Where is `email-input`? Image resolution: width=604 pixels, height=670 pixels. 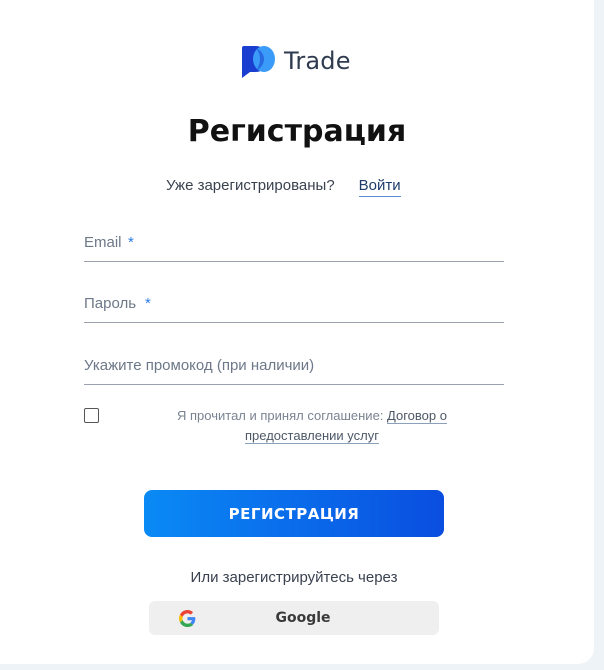 email-input is located at coordinates (294, 247).